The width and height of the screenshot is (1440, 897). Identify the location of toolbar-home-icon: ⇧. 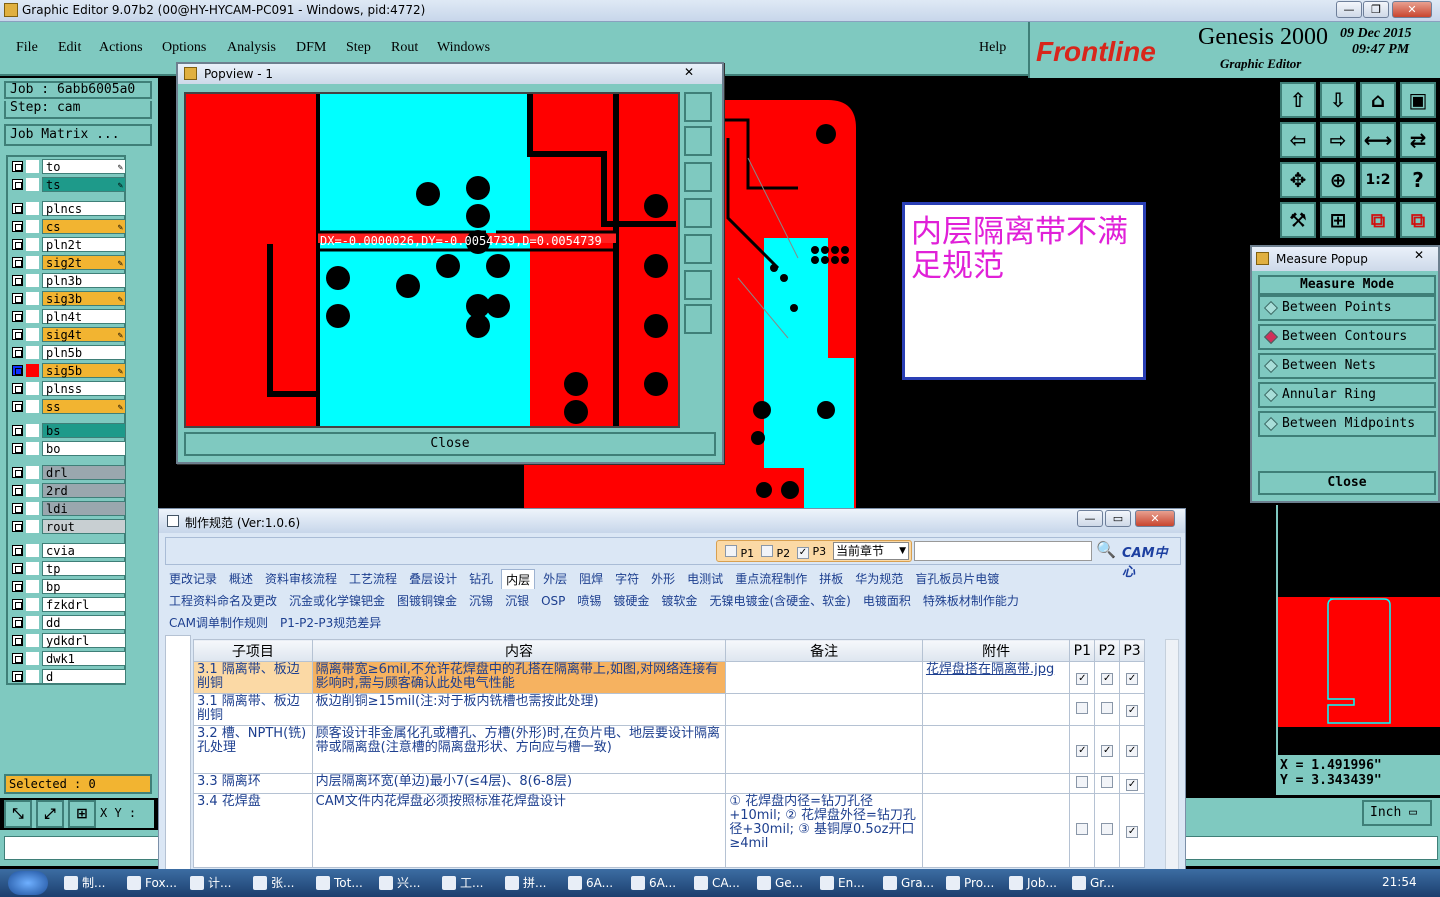
(1298, 100).